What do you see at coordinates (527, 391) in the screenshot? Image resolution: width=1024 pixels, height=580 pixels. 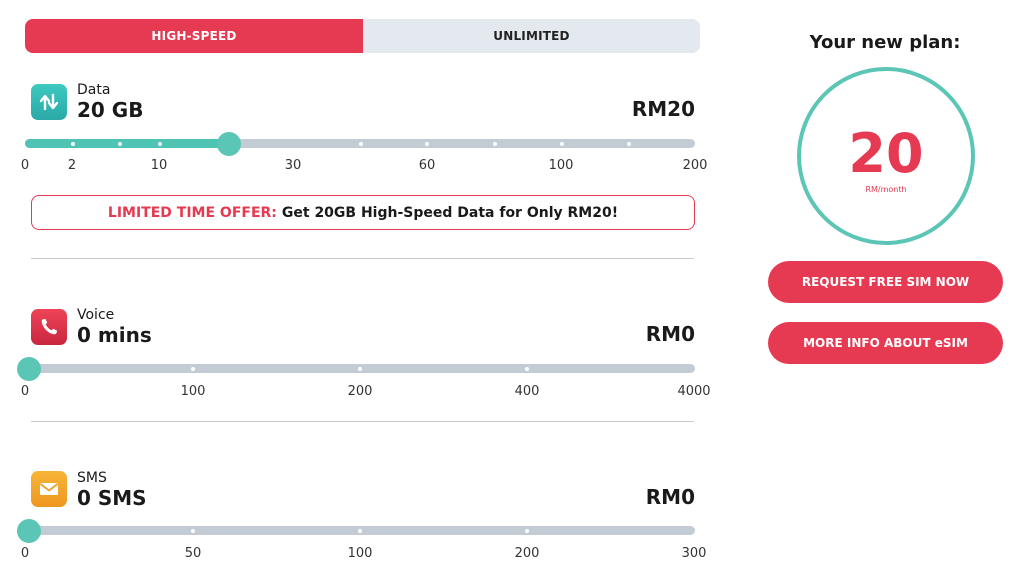 I see `tick-label: 400` at bounding box center [527, 391].